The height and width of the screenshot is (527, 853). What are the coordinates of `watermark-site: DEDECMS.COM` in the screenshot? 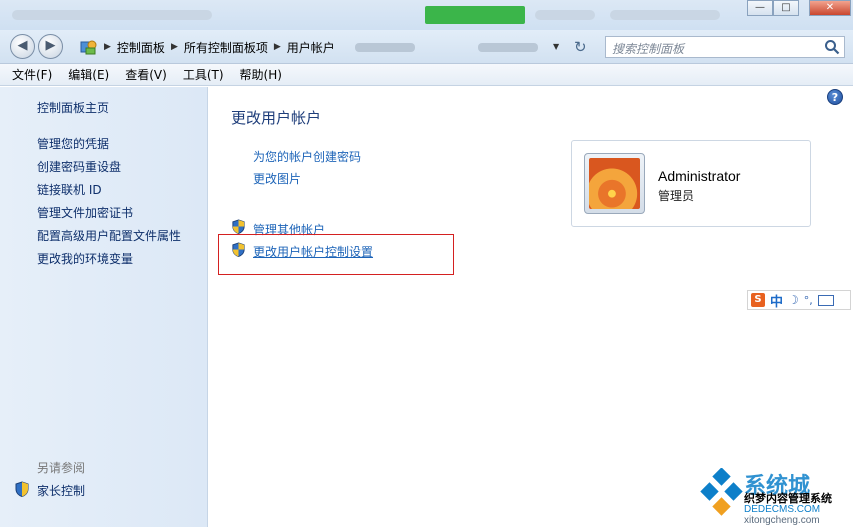 It's located at (782, 509).